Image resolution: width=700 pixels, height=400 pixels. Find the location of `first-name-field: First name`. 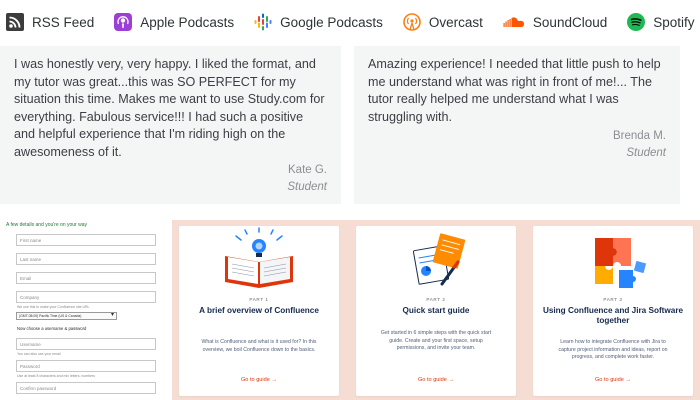

first-name-field: First name is located at coordinates (86, 240).